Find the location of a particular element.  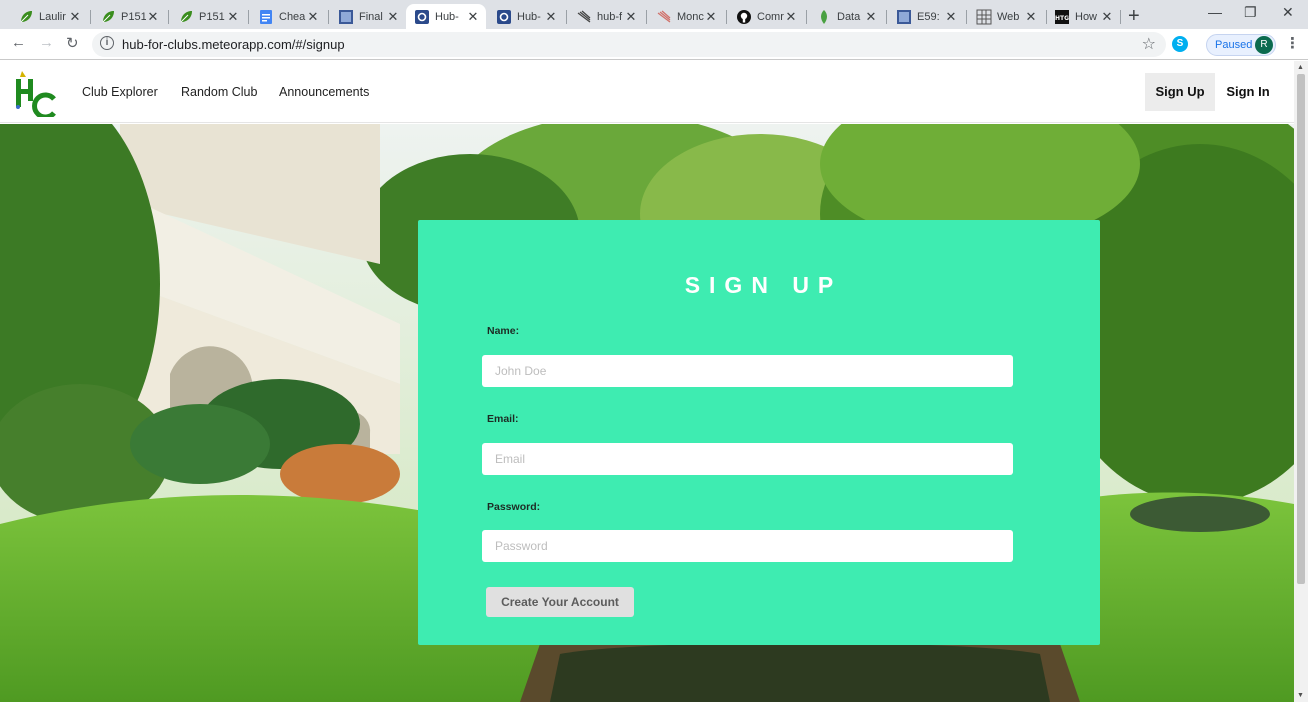

hub-for-clubs-logo is located at coordinates (36, 93).